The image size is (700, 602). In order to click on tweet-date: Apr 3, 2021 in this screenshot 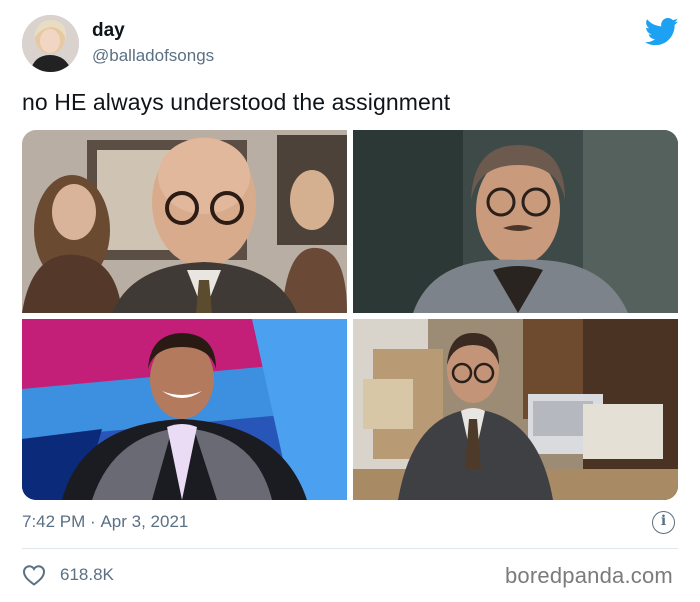, I will do `click(144, 521)`.